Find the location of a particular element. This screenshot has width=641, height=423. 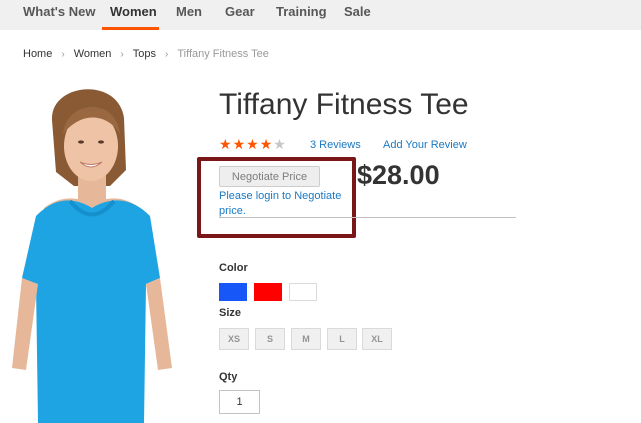

breadcrumb-tops: Tops is located at coordinates (144, 54).